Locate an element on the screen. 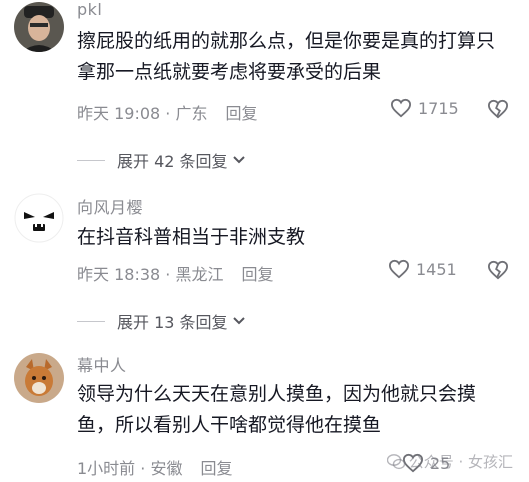 This screenshot has height=482, width=529. comment-meta: 昨天 19:08 · 广东 回复 is located at coordinates (167, 112).